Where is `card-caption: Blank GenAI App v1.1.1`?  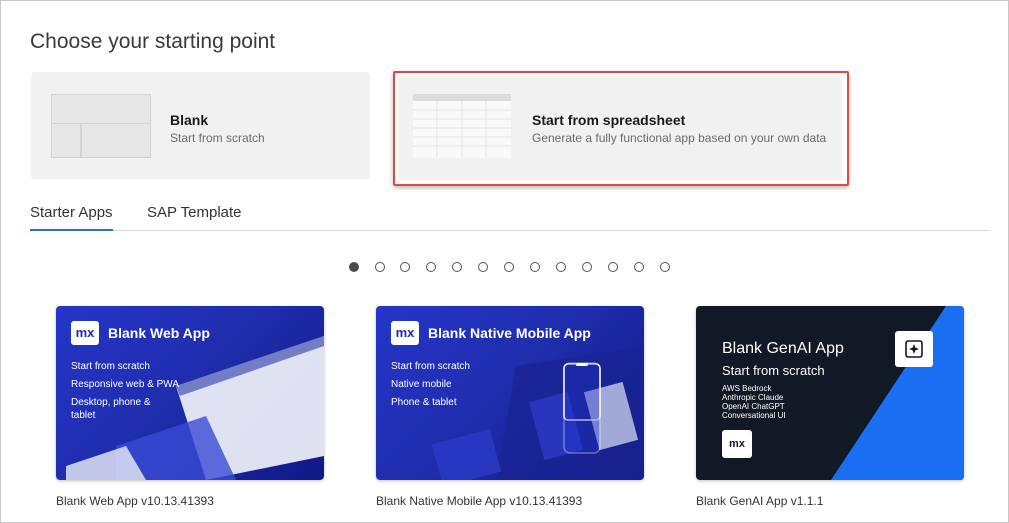 card-caption: Blank GenAI App v1.1.1 is located at coordinates (759, 501).